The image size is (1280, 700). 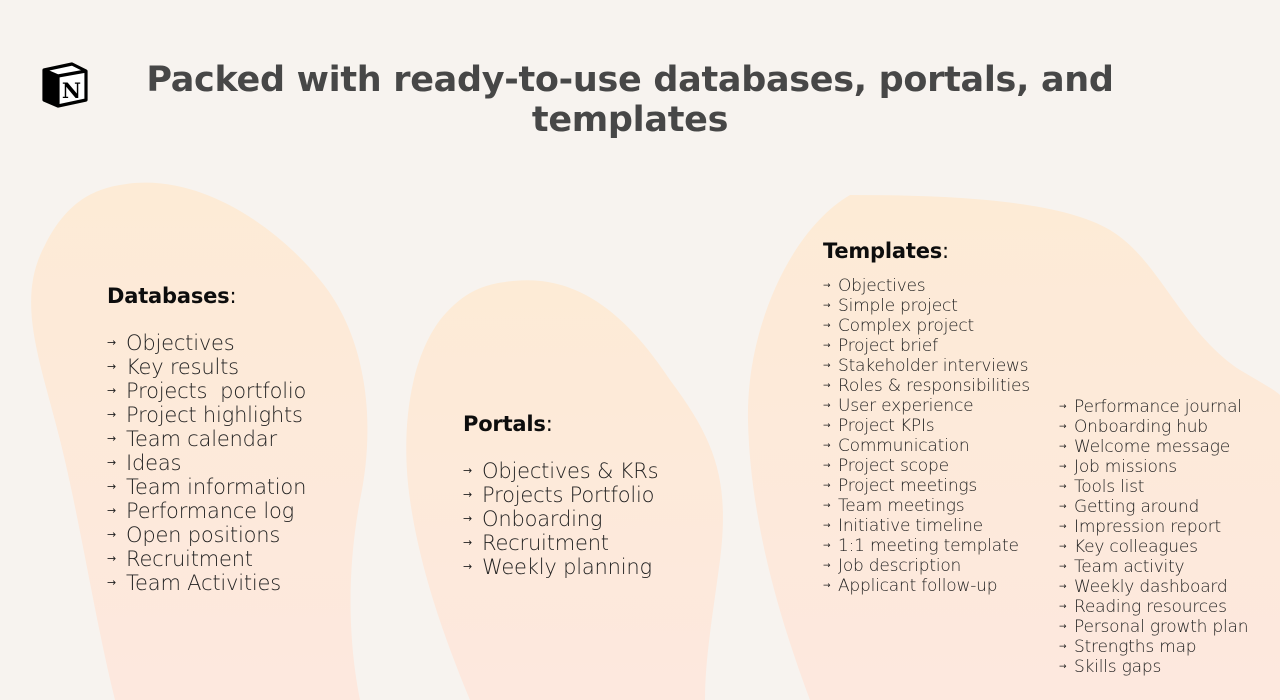 What do you see at coordinates (508, 424) in the screenshot?
I see `portals-heading: Portals:` at bounding box center [508, 424].